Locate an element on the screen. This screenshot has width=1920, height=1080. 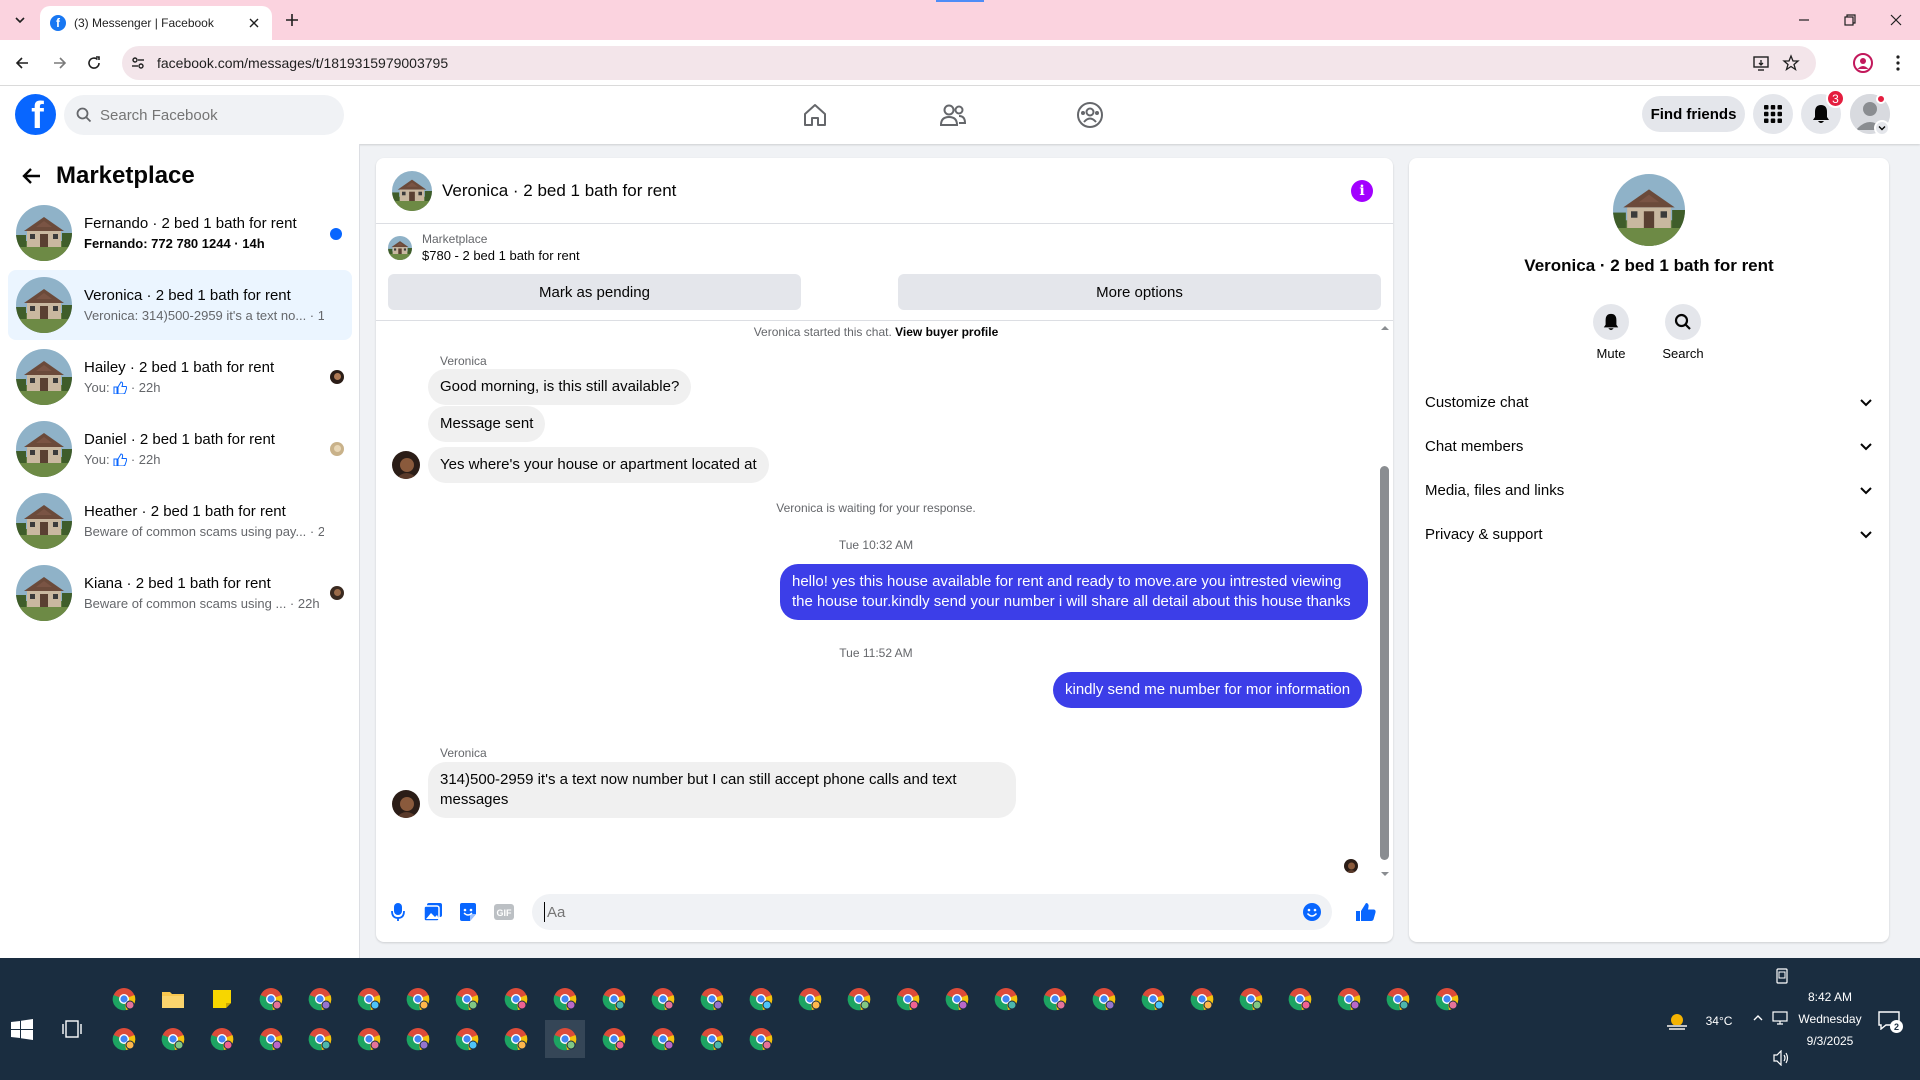
view-buyer-profile-link: View buyer profile is located at coordinates (946, 332).